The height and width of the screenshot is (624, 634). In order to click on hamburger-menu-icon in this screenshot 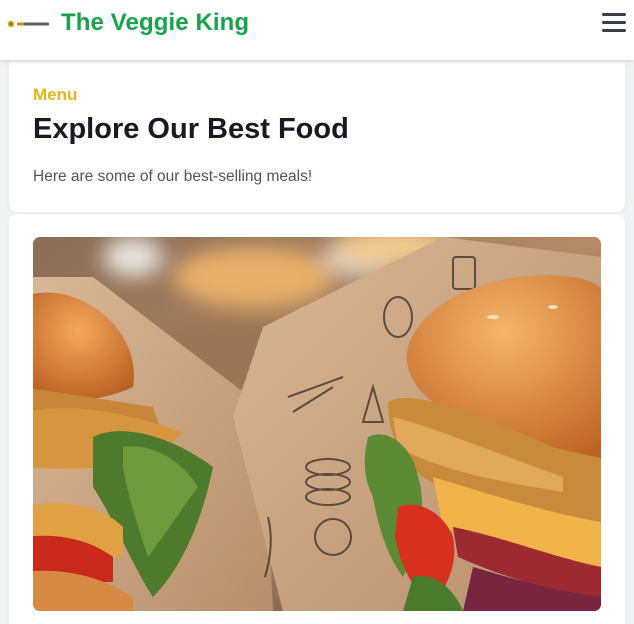, I will do `click(614, 24)`.